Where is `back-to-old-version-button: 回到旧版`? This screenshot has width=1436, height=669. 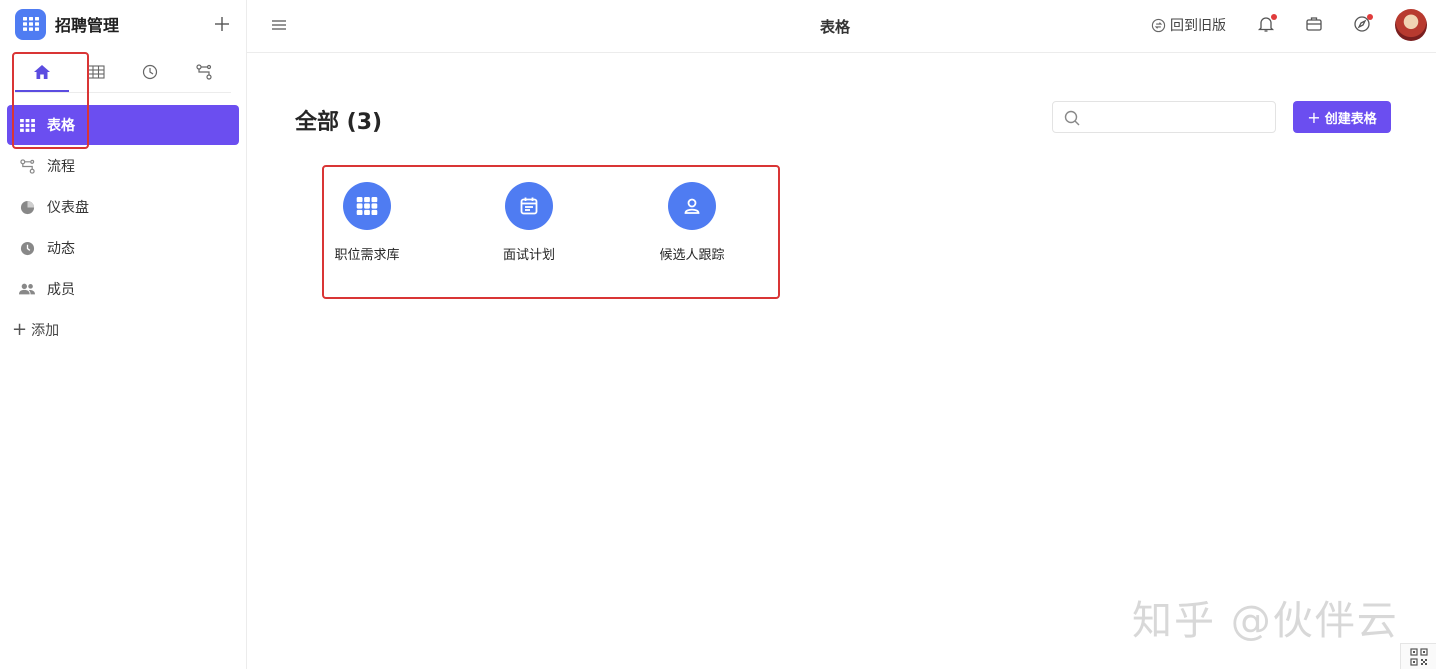
back-to-old-version-button: 回到旧版 is located at coordinates (1188, 25).